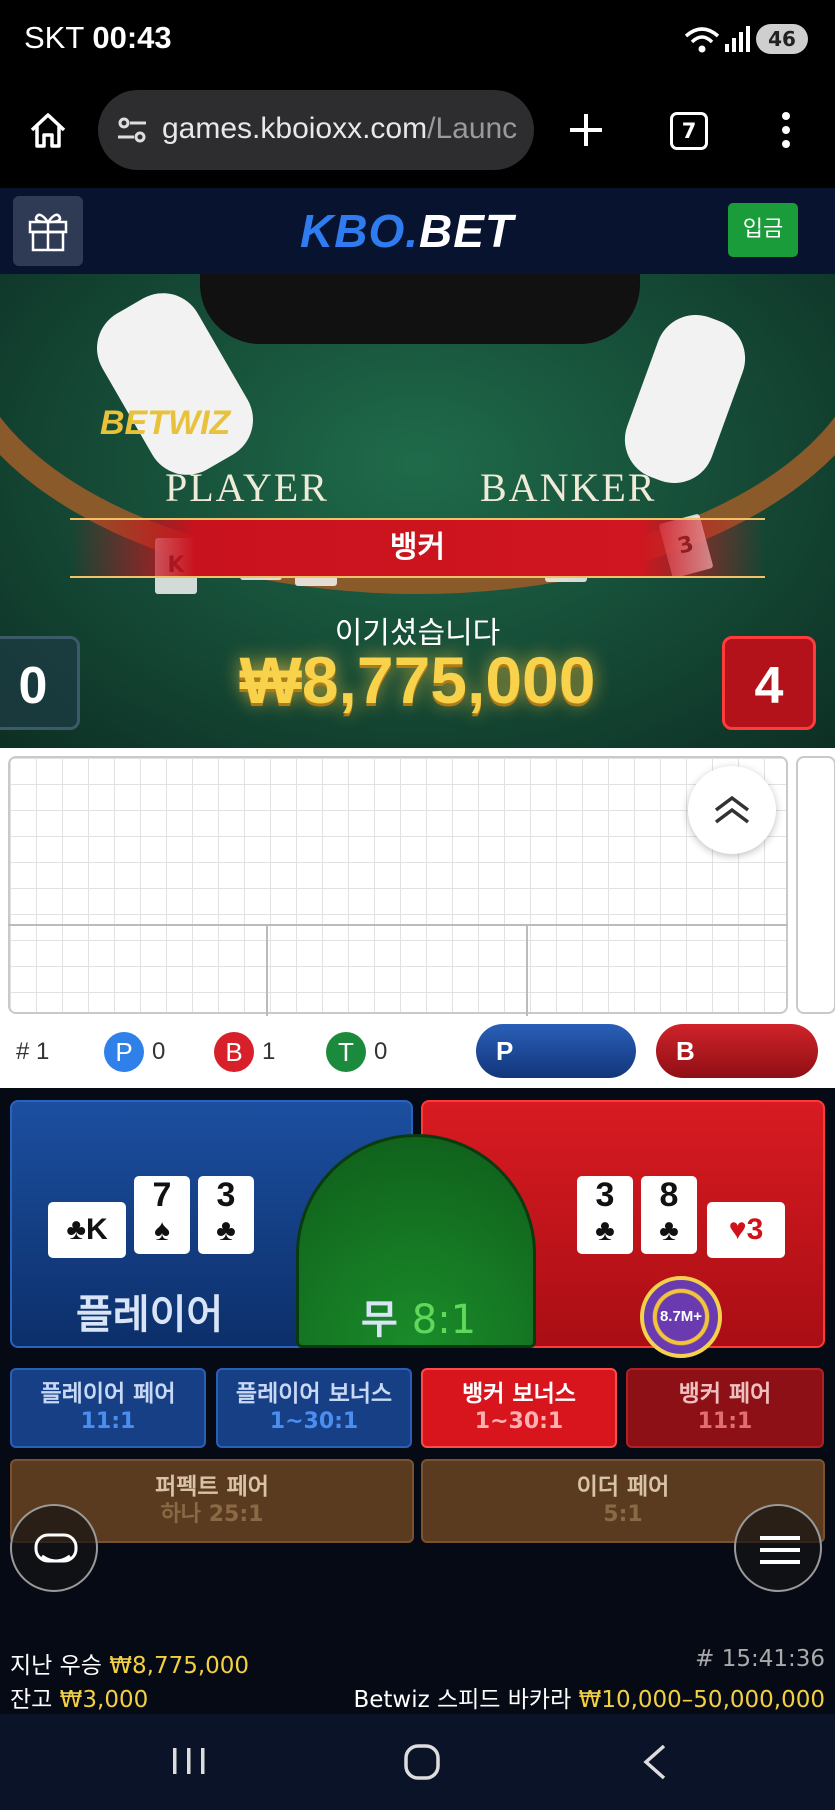 The height and width of the screenshot is (1810, 835). I want to click on battery-icon: 46, so click(782, 39).